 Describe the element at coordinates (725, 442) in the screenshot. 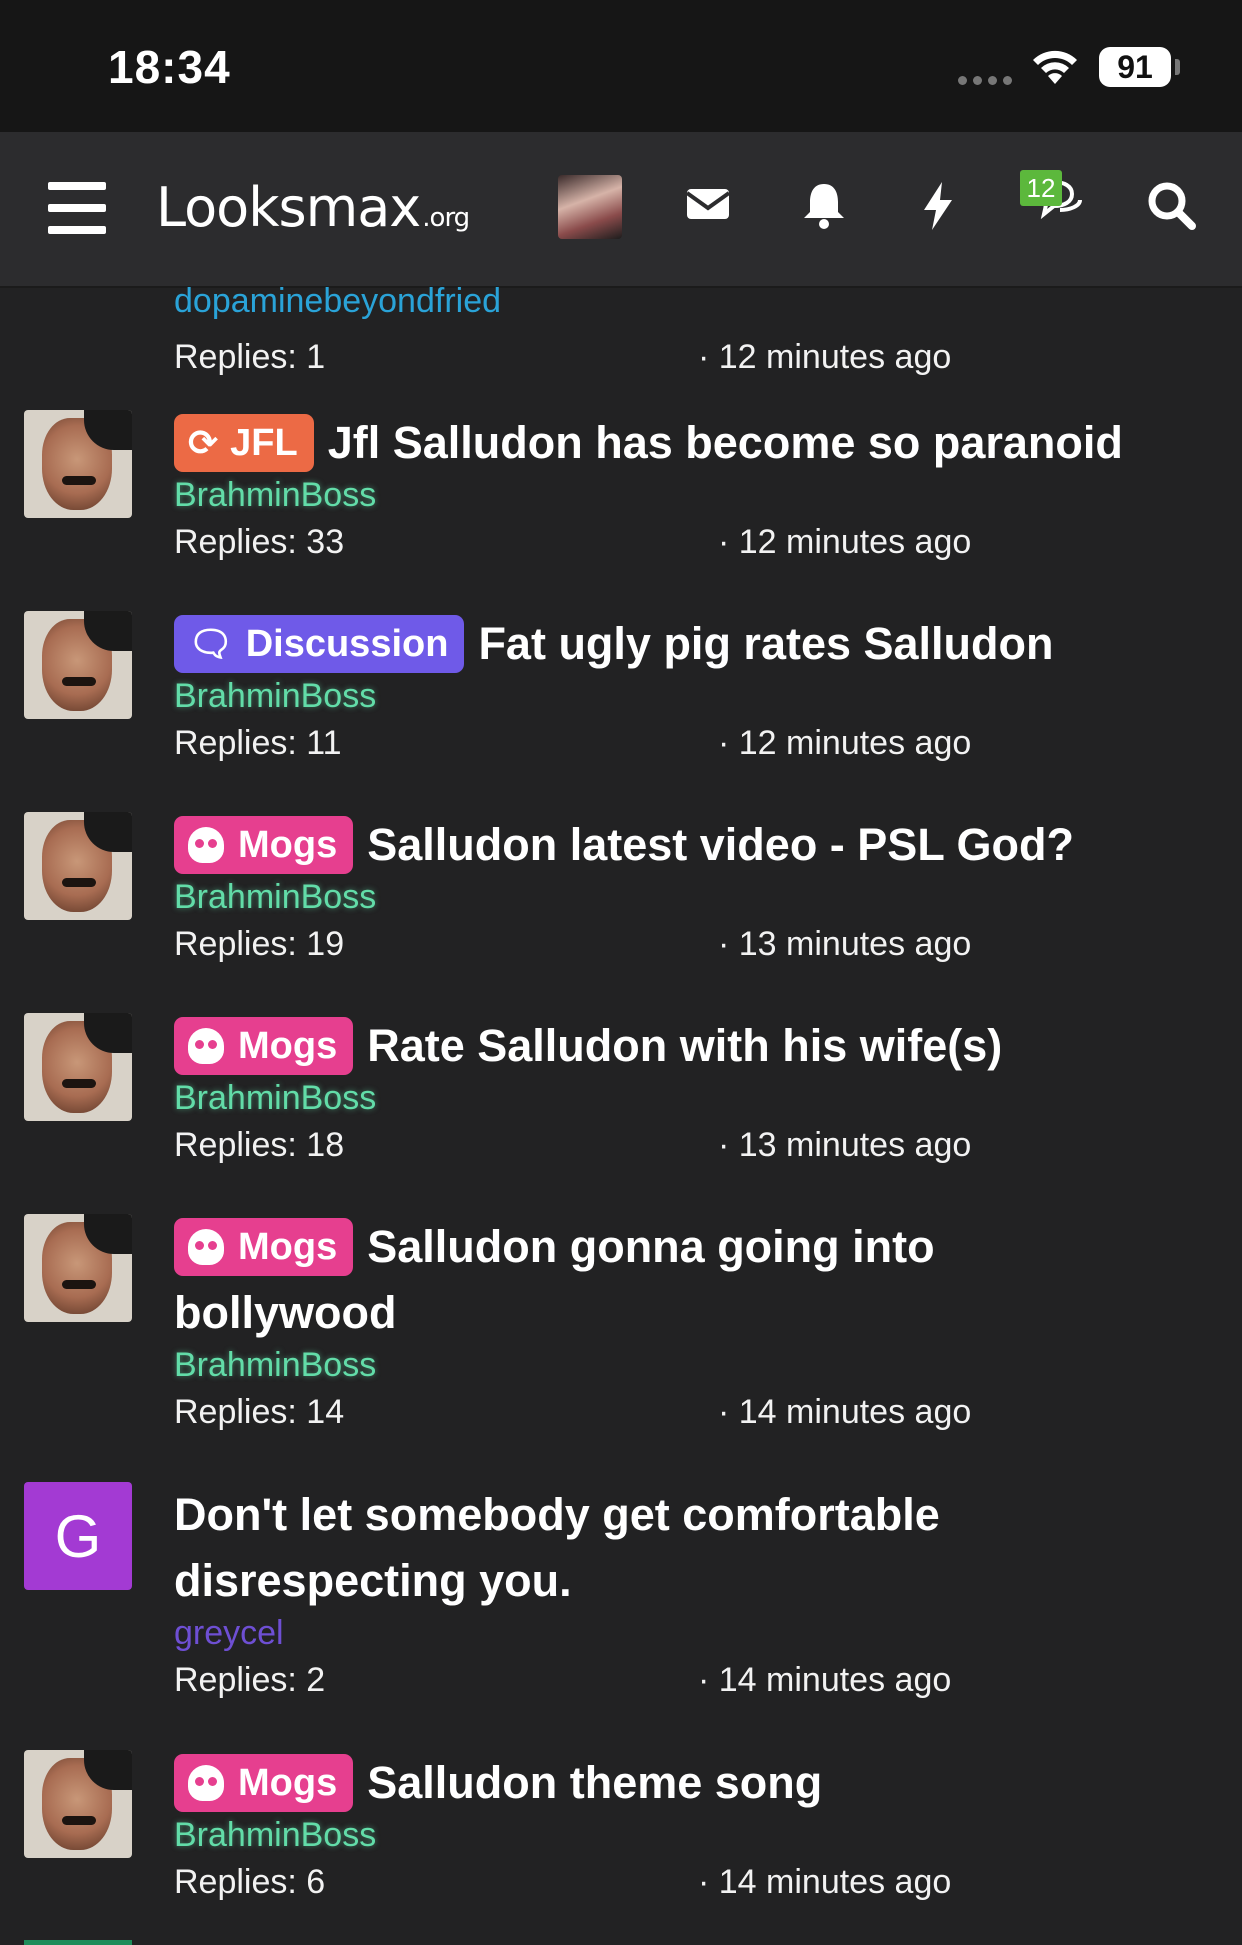

I see `thread-title: Jfl Salludon has become so paranoid` at that location.